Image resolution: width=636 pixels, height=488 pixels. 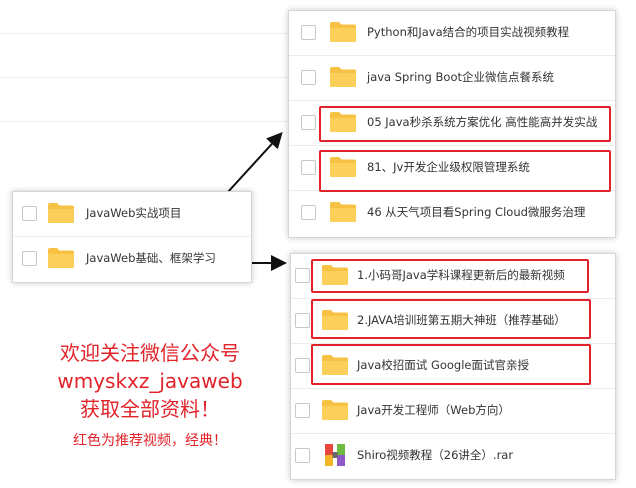 I want to click on file-row: JavaWeb实战项目, so click(x=132, y=214).